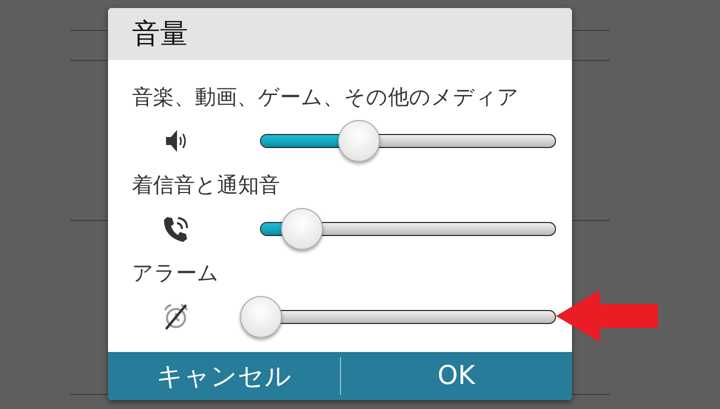 The width and height of the screenshot is (720, 409). I want to click on volume-label: 音楽、動画、ゲーム、その他のメディア, so click(326, 97).